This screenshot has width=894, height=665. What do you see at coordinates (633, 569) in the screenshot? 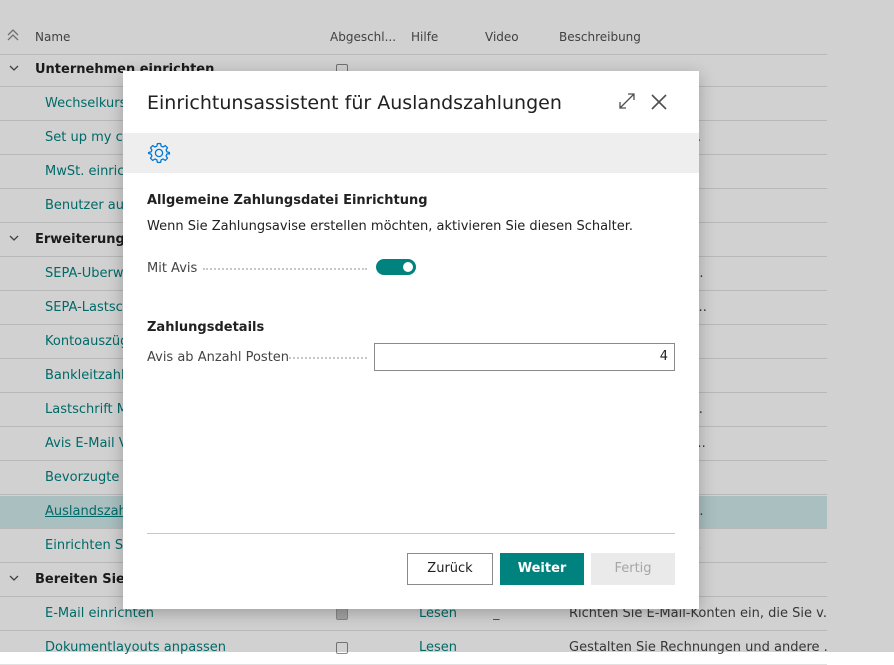
I see `finish-button: Fertig` at bounding box center [633, 569].